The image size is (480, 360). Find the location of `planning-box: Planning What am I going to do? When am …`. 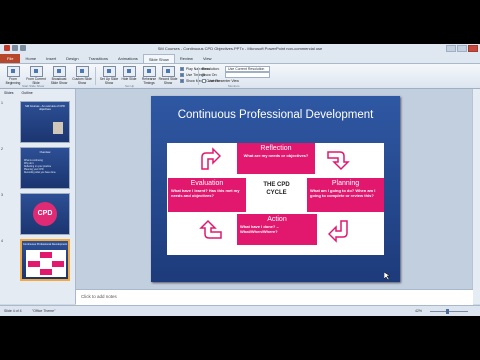

planning-box: Planning What am I going to do? When am … is located at coordinates (345, 195).